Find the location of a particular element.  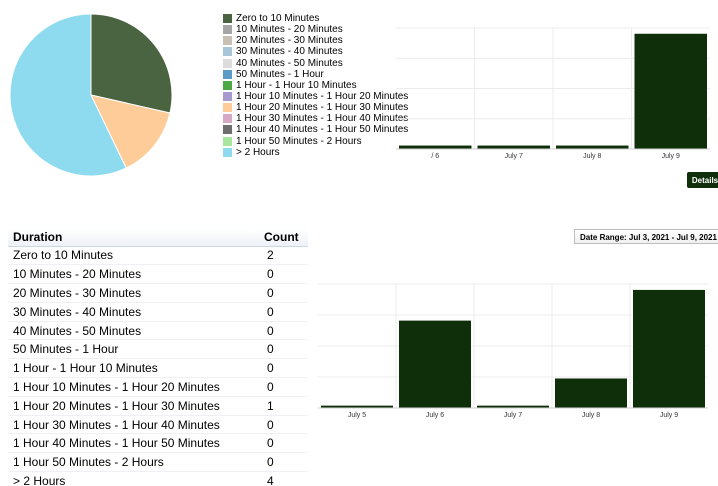

x-tick-label: July 6 is located at coordinates (435, 415).